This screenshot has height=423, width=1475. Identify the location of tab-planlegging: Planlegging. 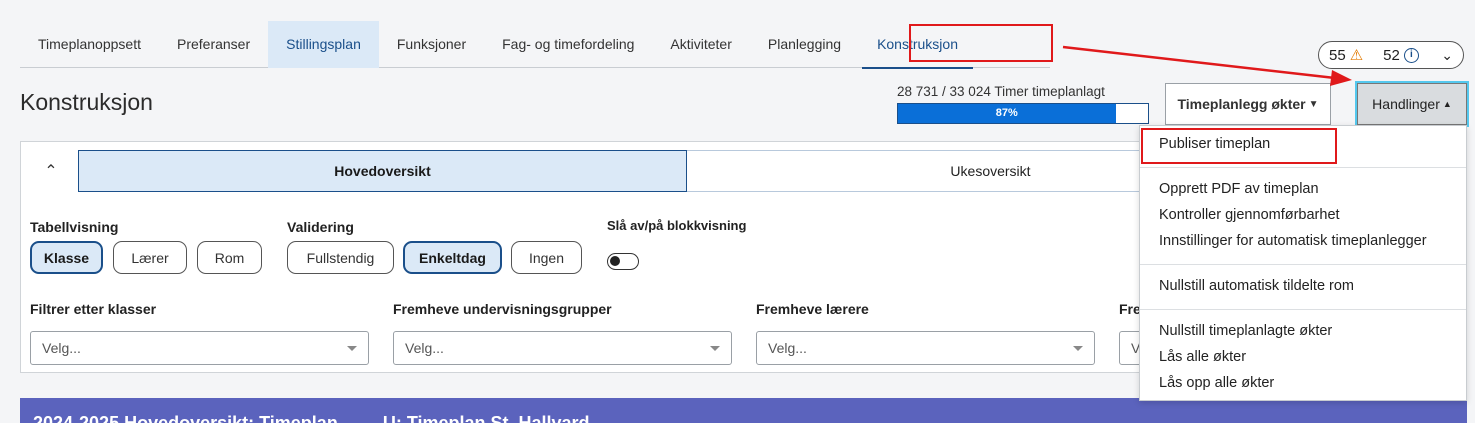
(804, 44).